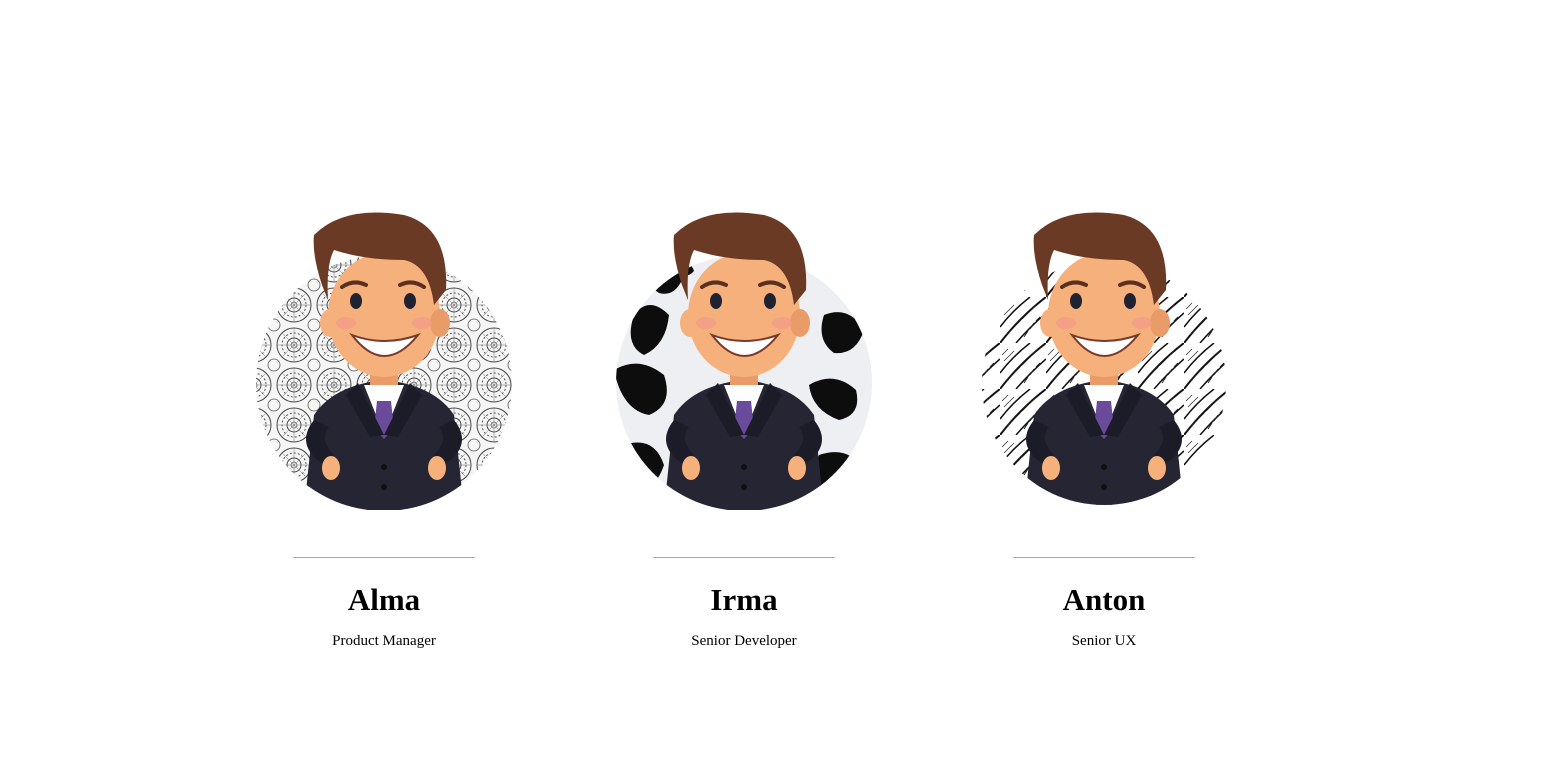 This screenshot has width=1550, height=777. Describe the element at coordinates (744, 641) in the screenshot. I see `member-role: Senior Developer` at that location.